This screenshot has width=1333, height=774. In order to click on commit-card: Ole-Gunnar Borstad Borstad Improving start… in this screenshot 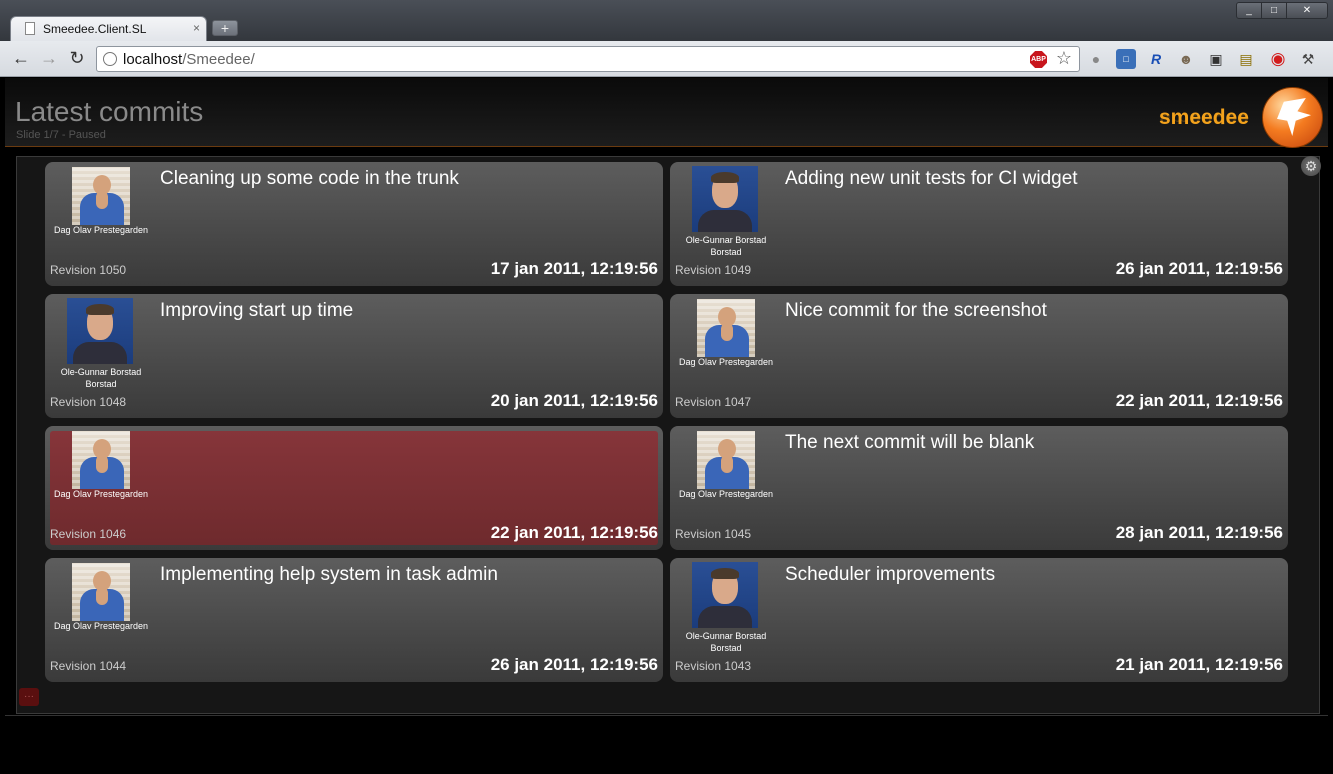, I will do `click(354, 356)`.